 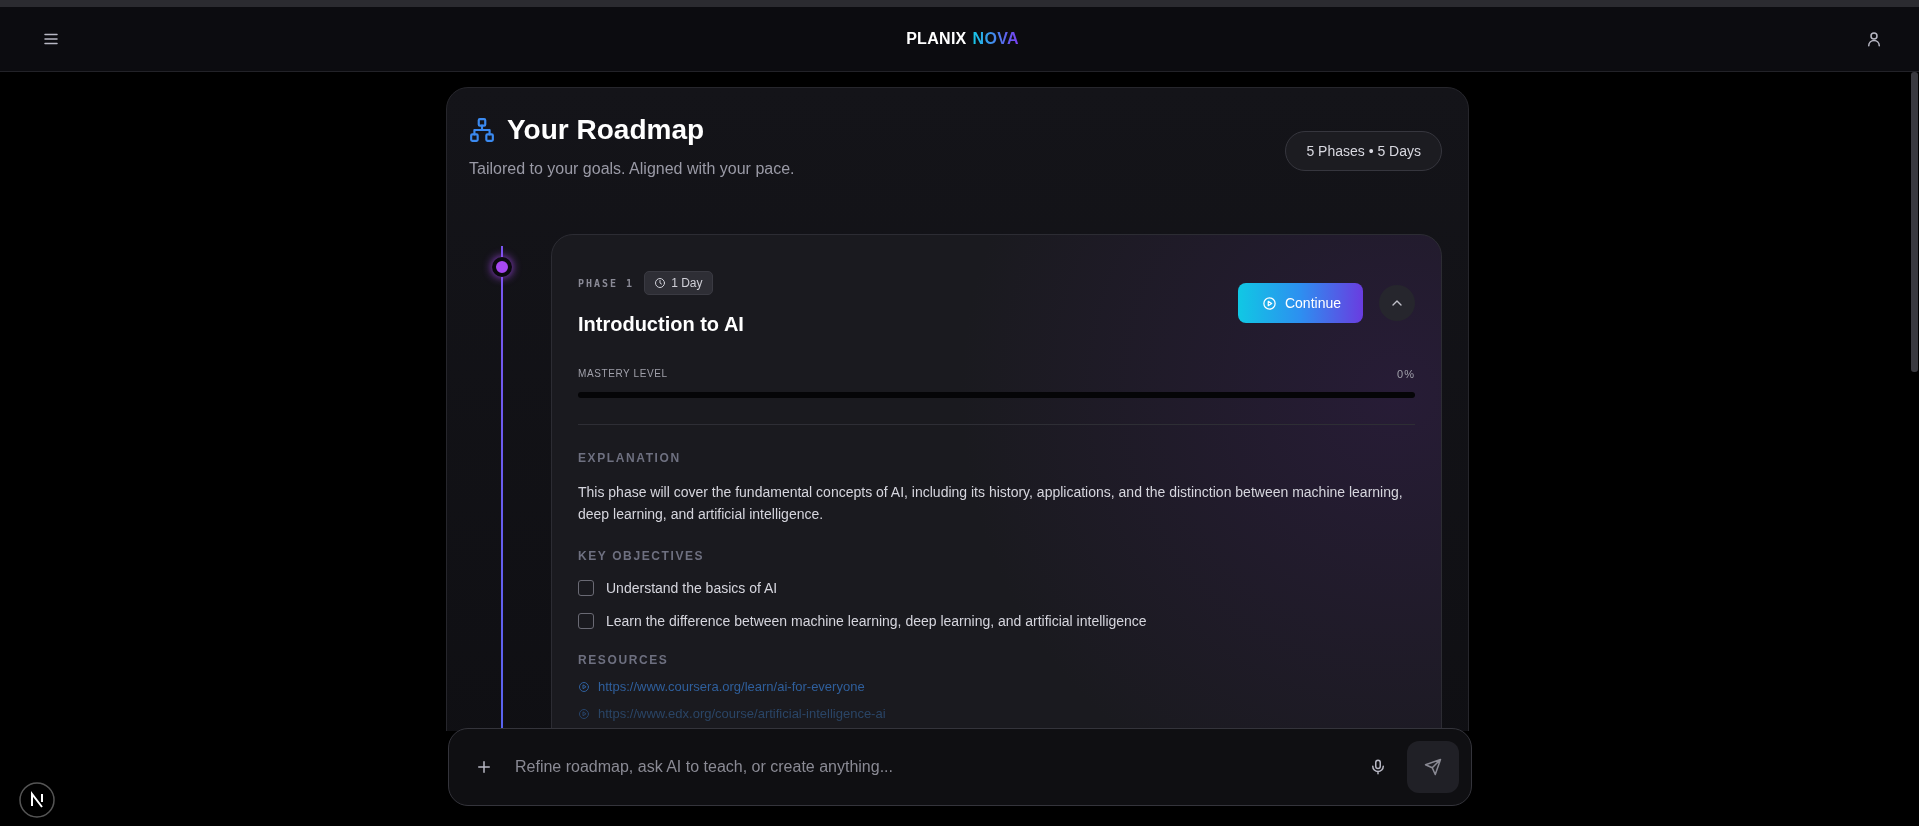 What do you see at coordinates (606, 283) in the screenshot?
I see `phase-label: PHASE 1` at bounding box center [606, 283].